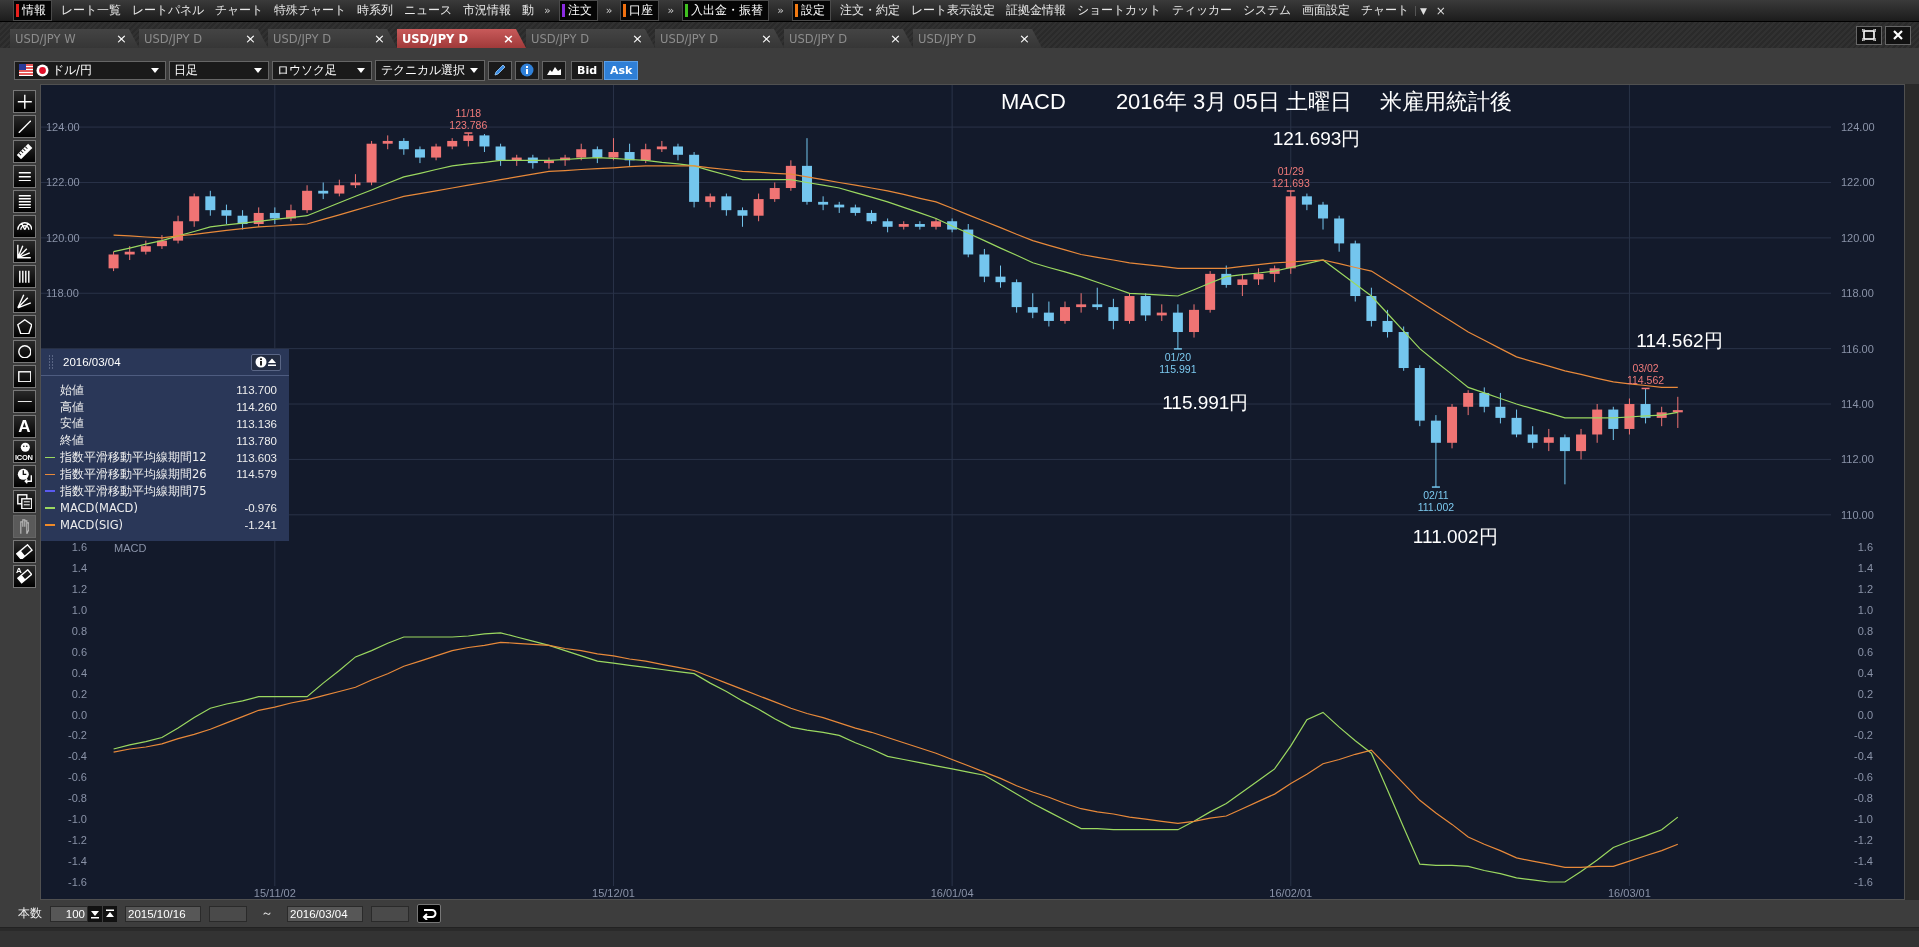  Describe the element at coordinates (1422, 10) in the screenshot. I see `menu-dropdown-button: ▼` at that location.